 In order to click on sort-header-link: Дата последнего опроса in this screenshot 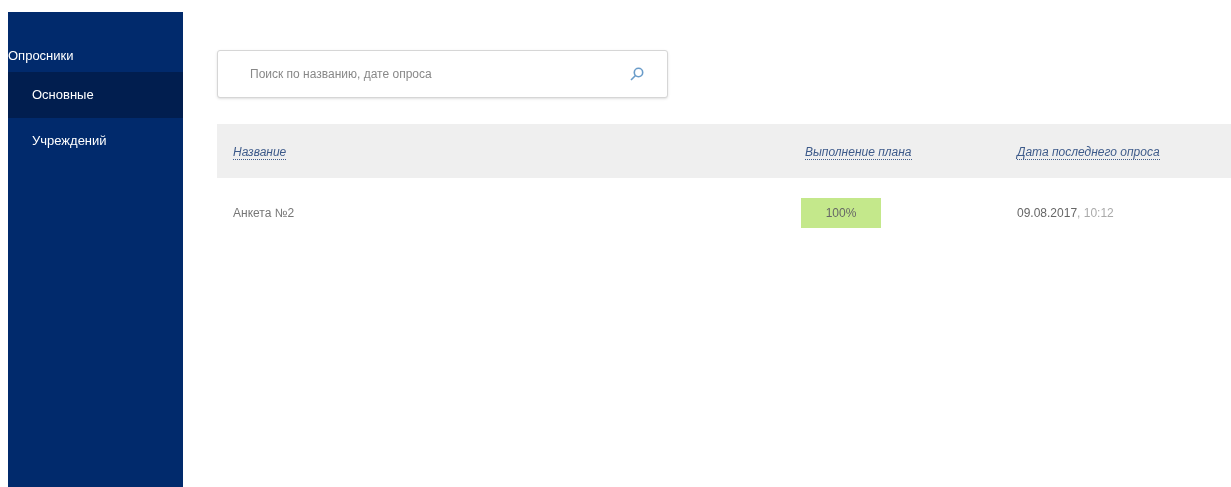, I will do `click(1088, 152)`.